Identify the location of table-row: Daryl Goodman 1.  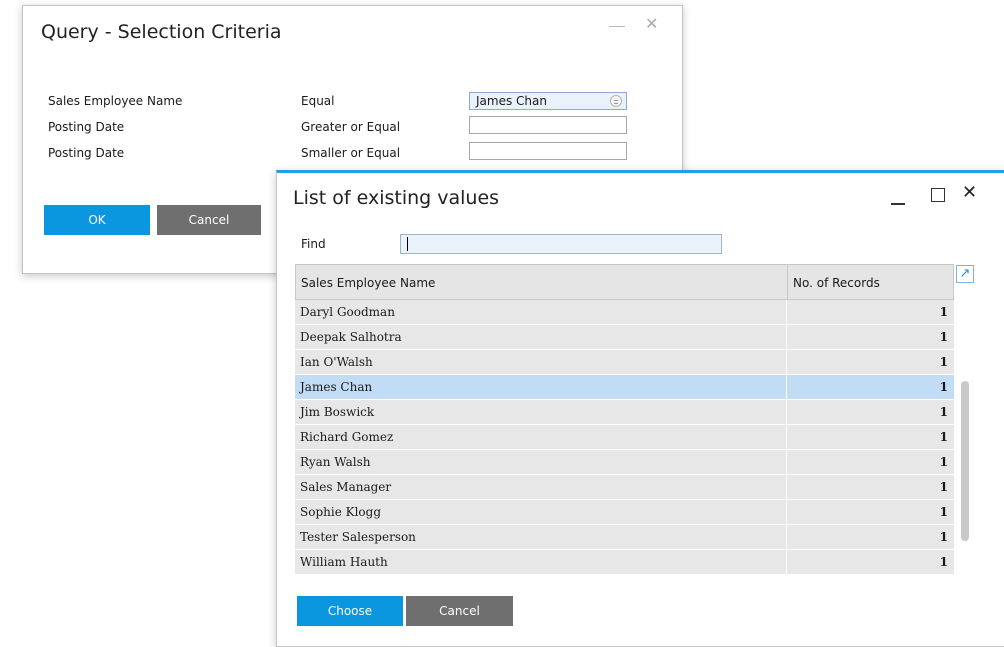
(624, 312).